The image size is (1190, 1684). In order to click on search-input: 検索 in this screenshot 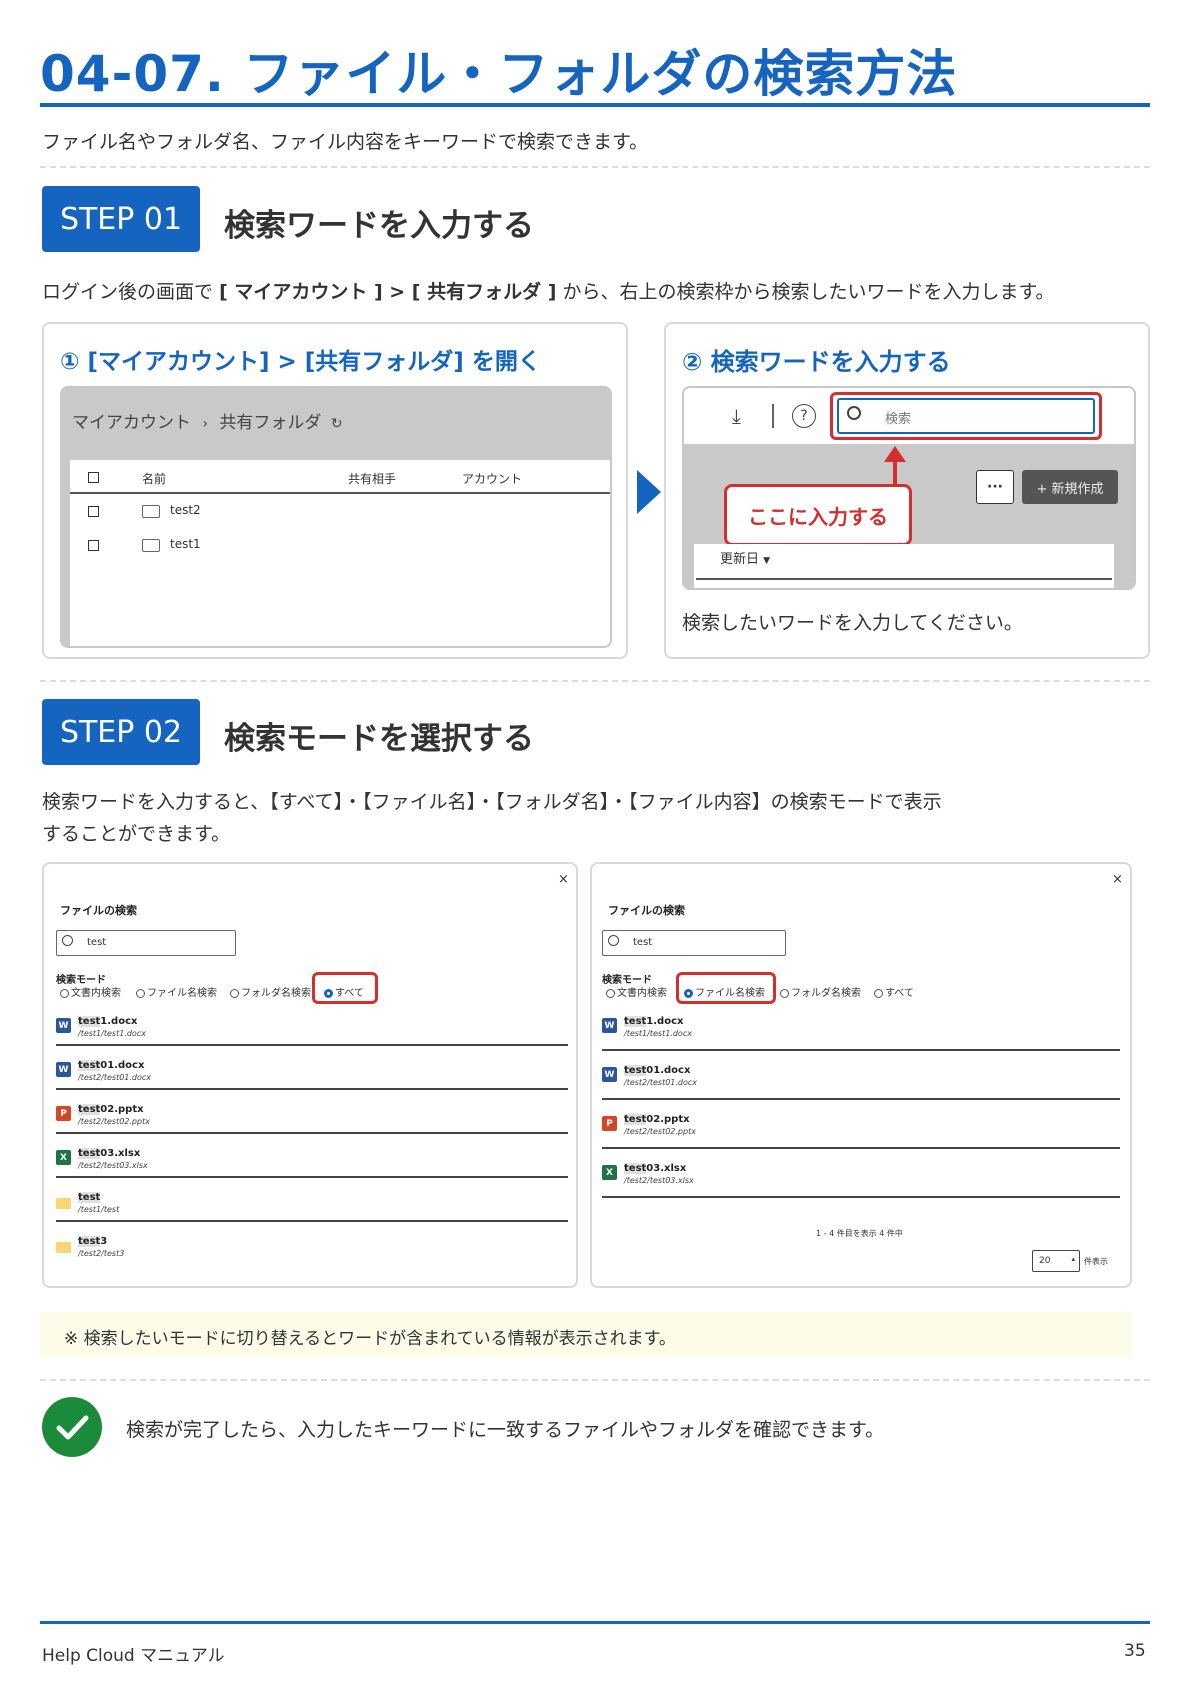, I will do `click(966, 416)`.